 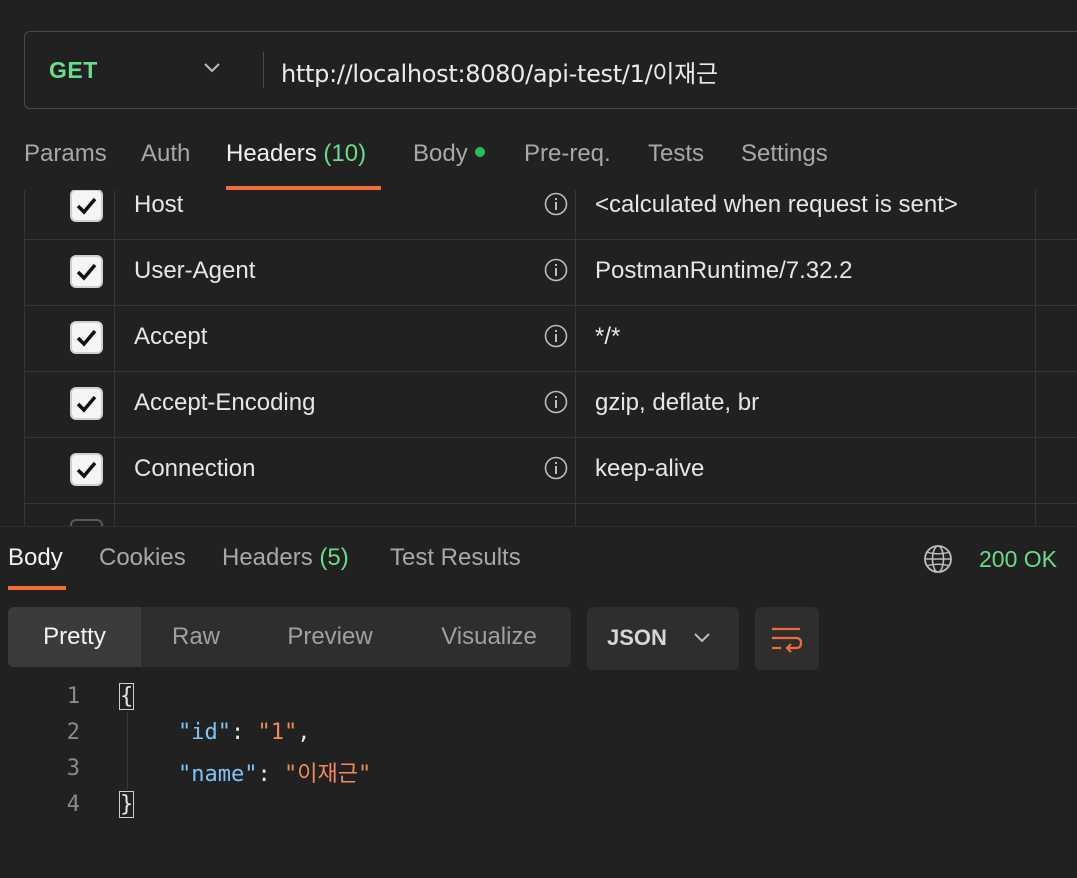 What do you see at coordinates (142, 558) in the screenshot?
I see `tab-cookies: Cookies` at bounding box center [142, 558].